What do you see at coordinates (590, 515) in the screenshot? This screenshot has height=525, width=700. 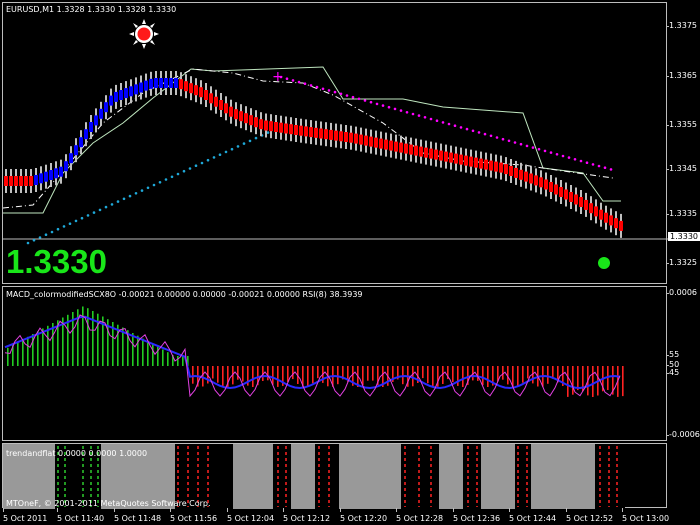 I see `time-tick: 5 Oct 12:52` at bounding box center [590, 515].